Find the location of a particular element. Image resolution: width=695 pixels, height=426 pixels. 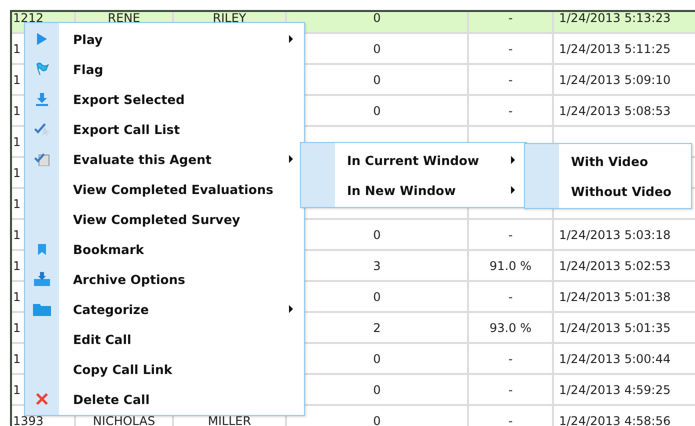

table-cell: 1/24/2013 5:09:10 is located at coordinates (615, 80).